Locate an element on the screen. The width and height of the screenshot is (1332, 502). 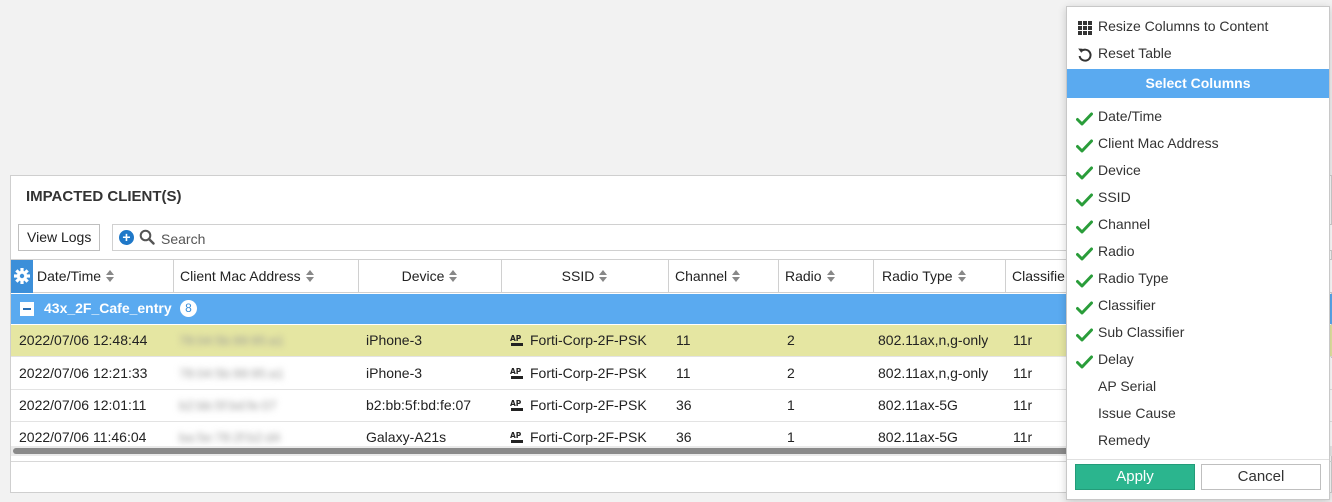
column-header-channel: Channel is located at coordinates (724, 276).